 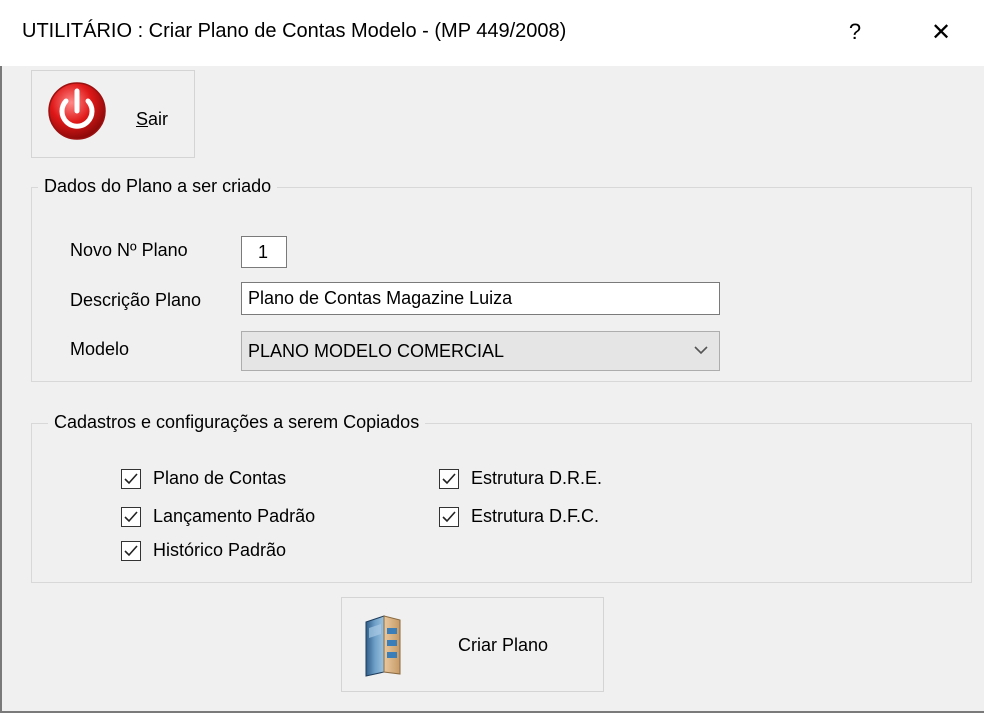 I want to click on checkbox-label: Plano de Contas, so click(x=220, y=478).